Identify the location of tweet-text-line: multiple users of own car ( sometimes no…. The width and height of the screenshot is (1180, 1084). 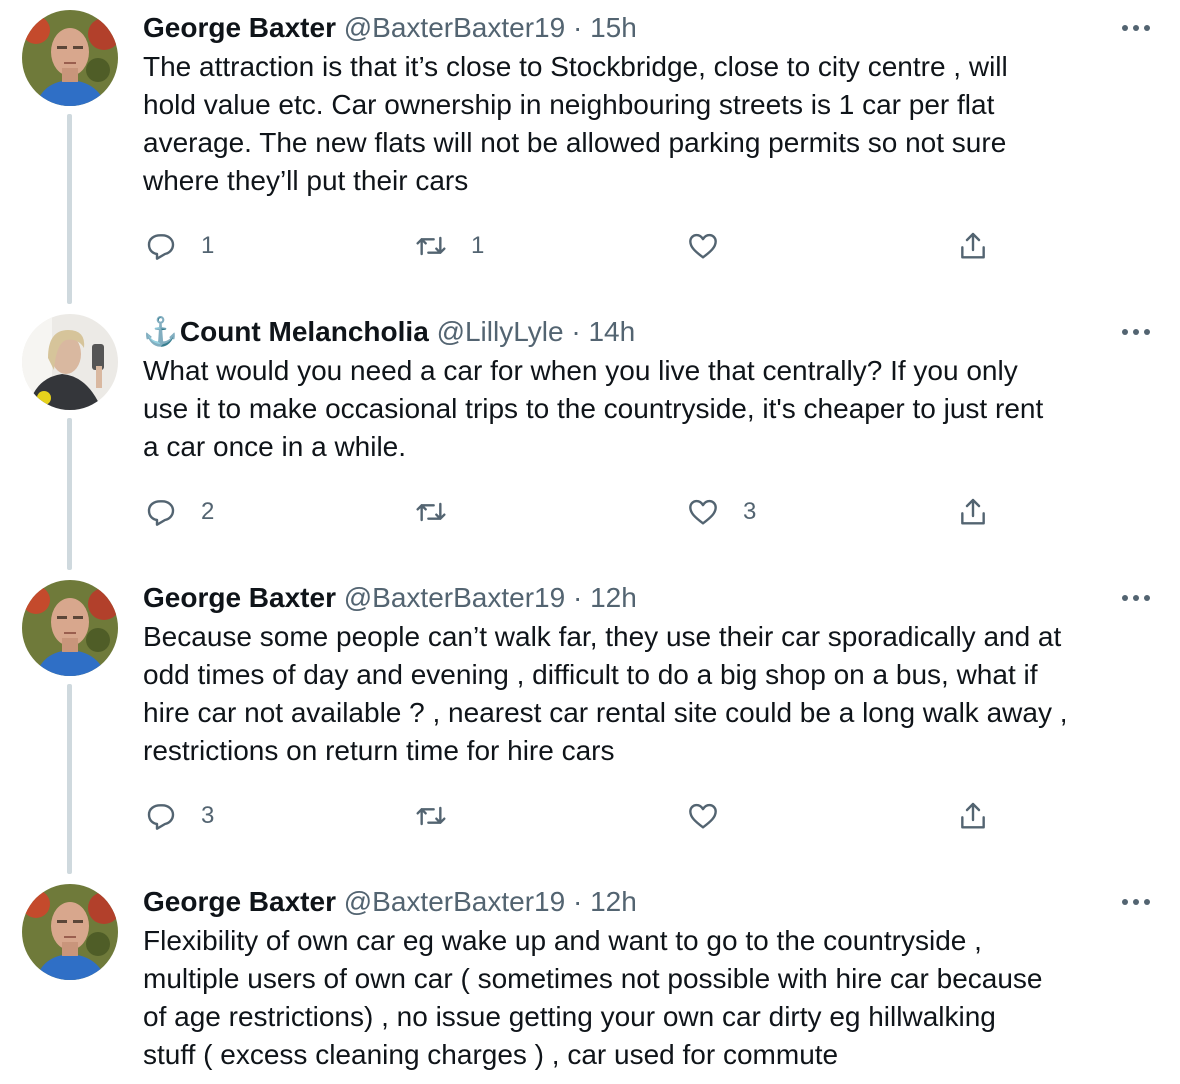
(593, 978).